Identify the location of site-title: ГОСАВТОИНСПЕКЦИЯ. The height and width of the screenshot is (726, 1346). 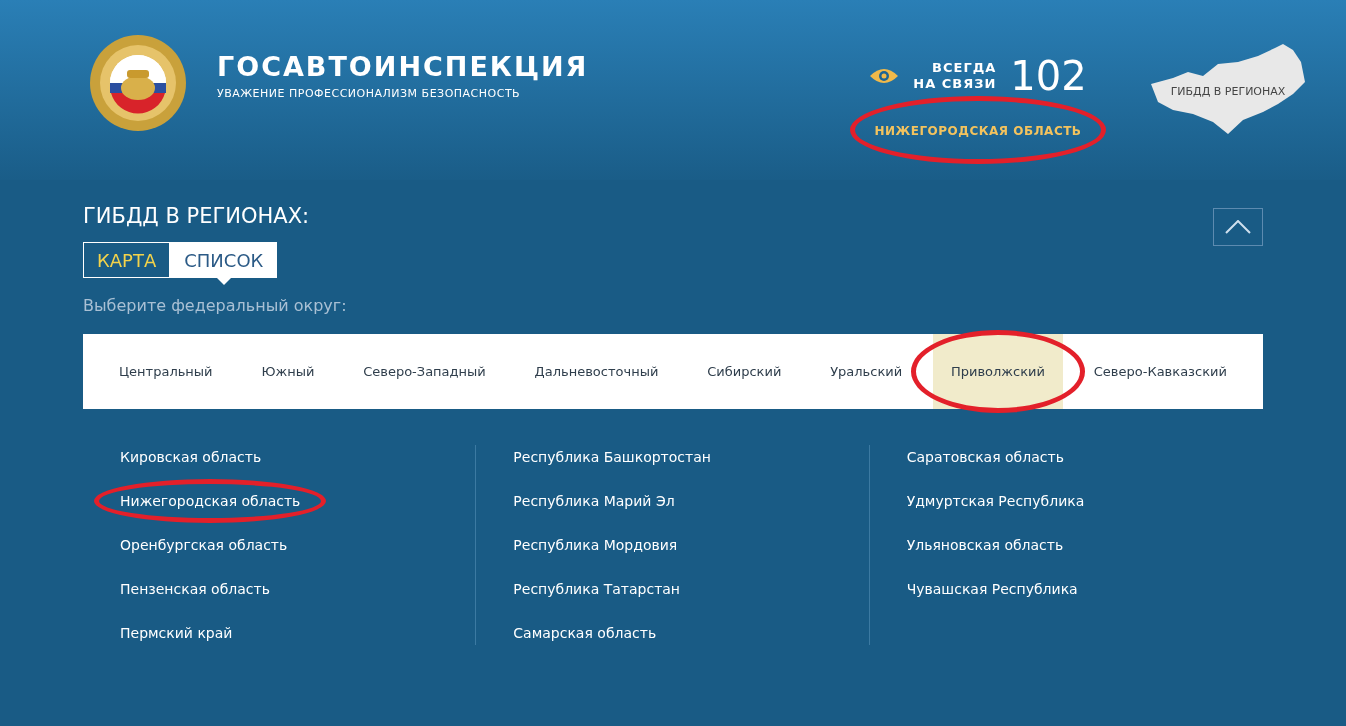
(403, 67).